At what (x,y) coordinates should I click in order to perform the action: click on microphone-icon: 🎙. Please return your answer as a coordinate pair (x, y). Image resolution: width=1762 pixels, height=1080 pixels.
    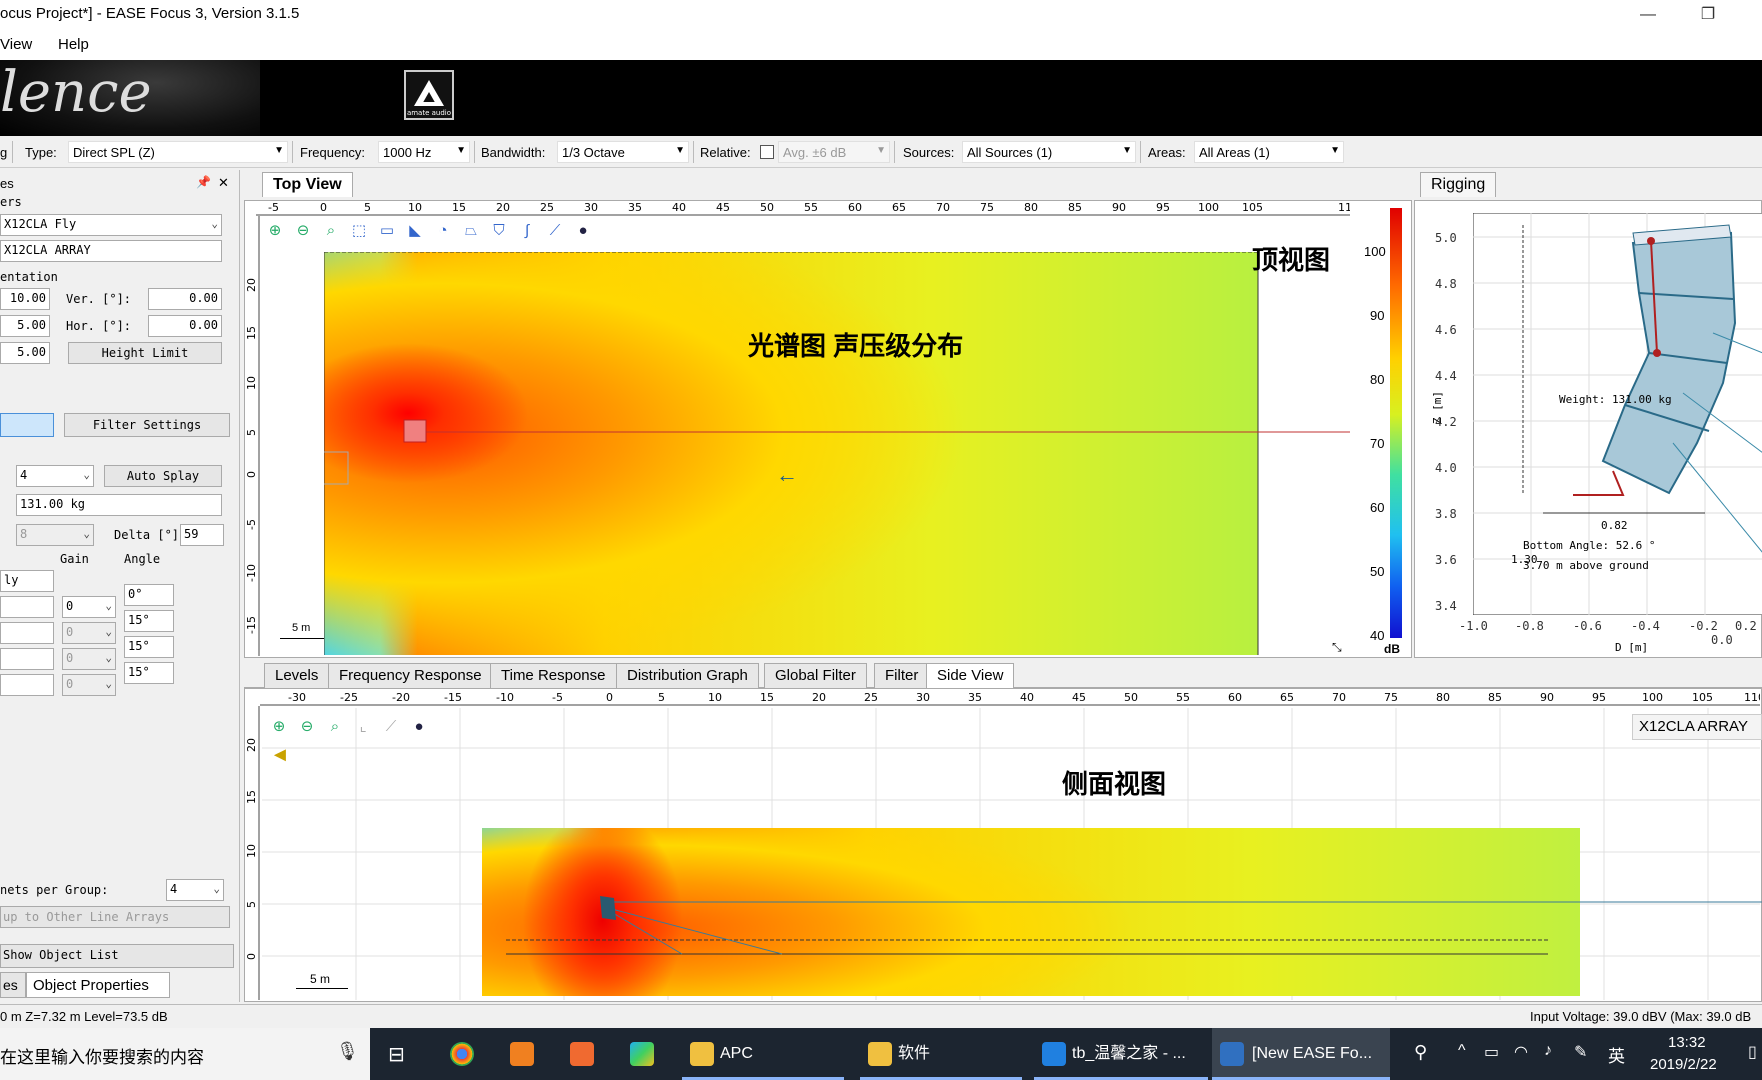
    Looking at the image, I should click on (347, 1051).